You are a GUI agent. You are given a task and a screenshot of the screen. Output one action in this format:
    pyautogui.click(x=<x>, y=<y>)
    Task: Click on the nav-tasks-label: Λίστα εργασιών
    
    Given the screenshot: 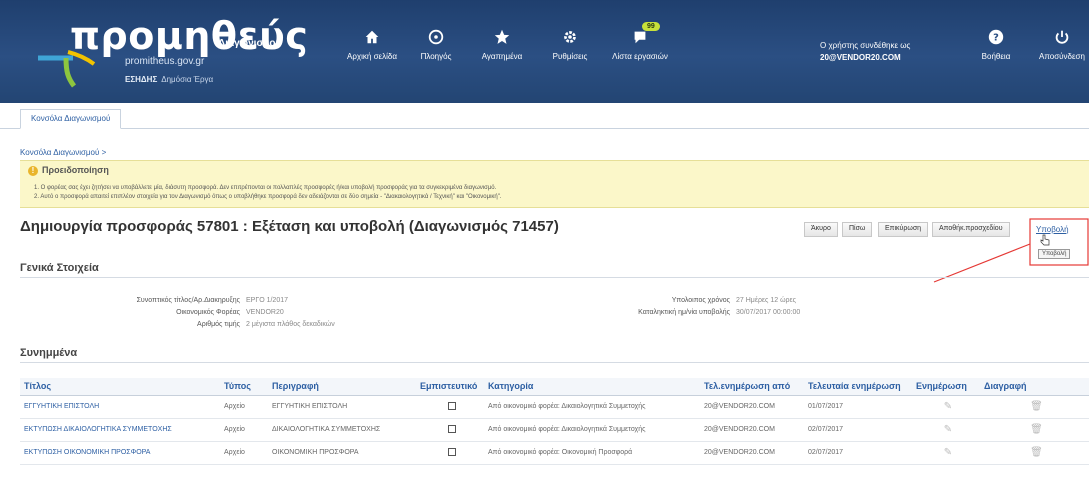 What is the action you would take?
    pyautogui.click(x=640, y=56)
    